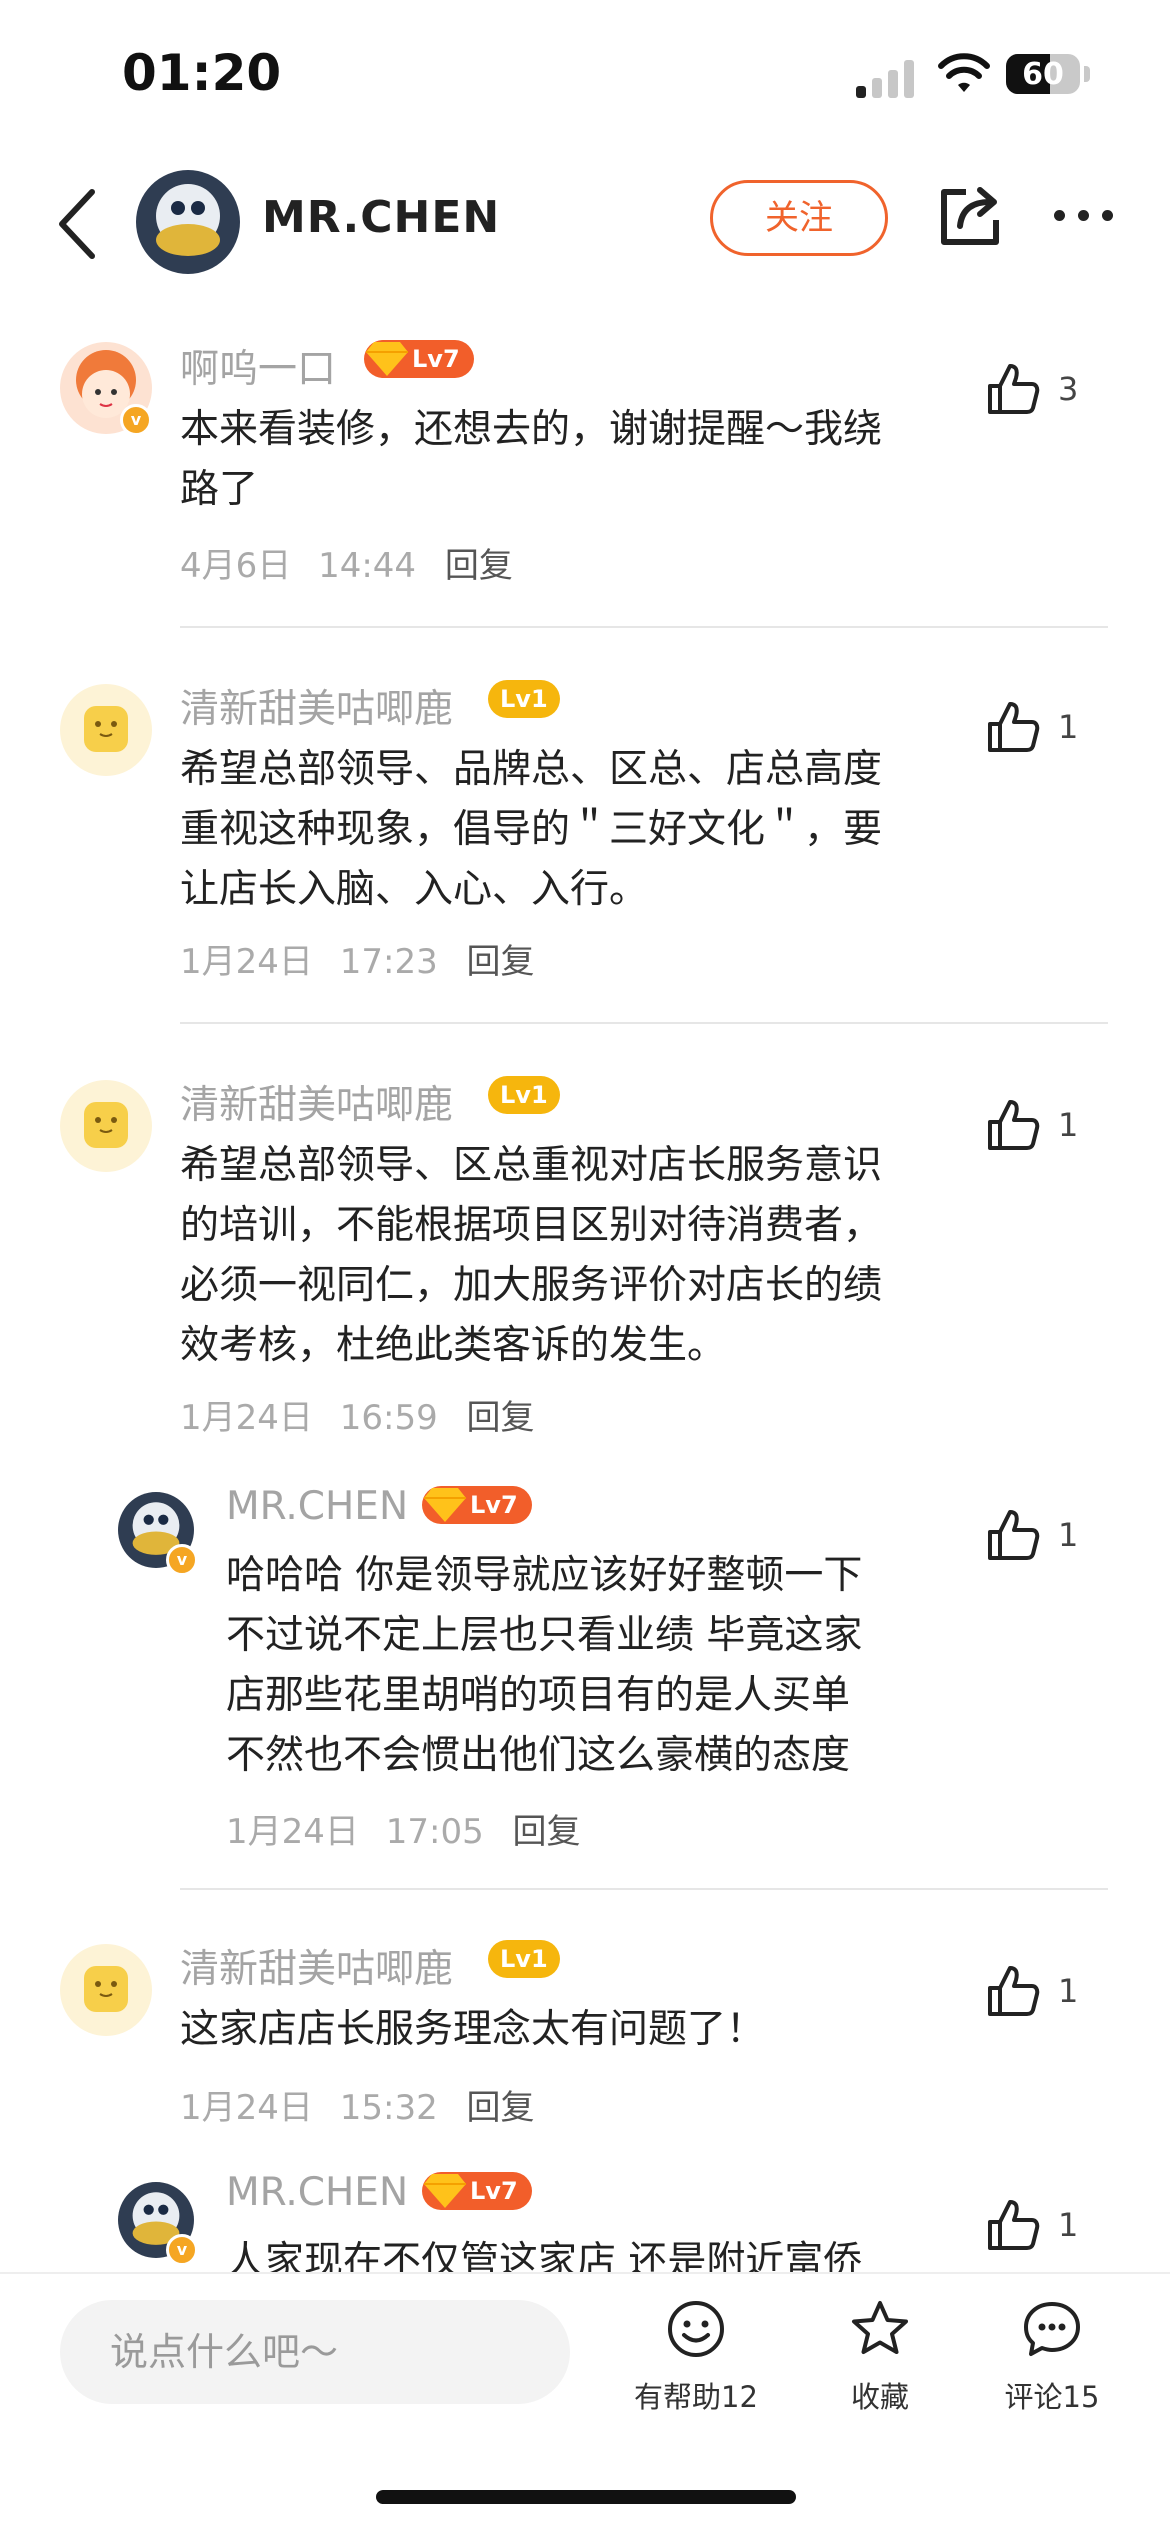 The image size is (1170, 2534). I want to click on follow-button: 关注, so click(799, 218).